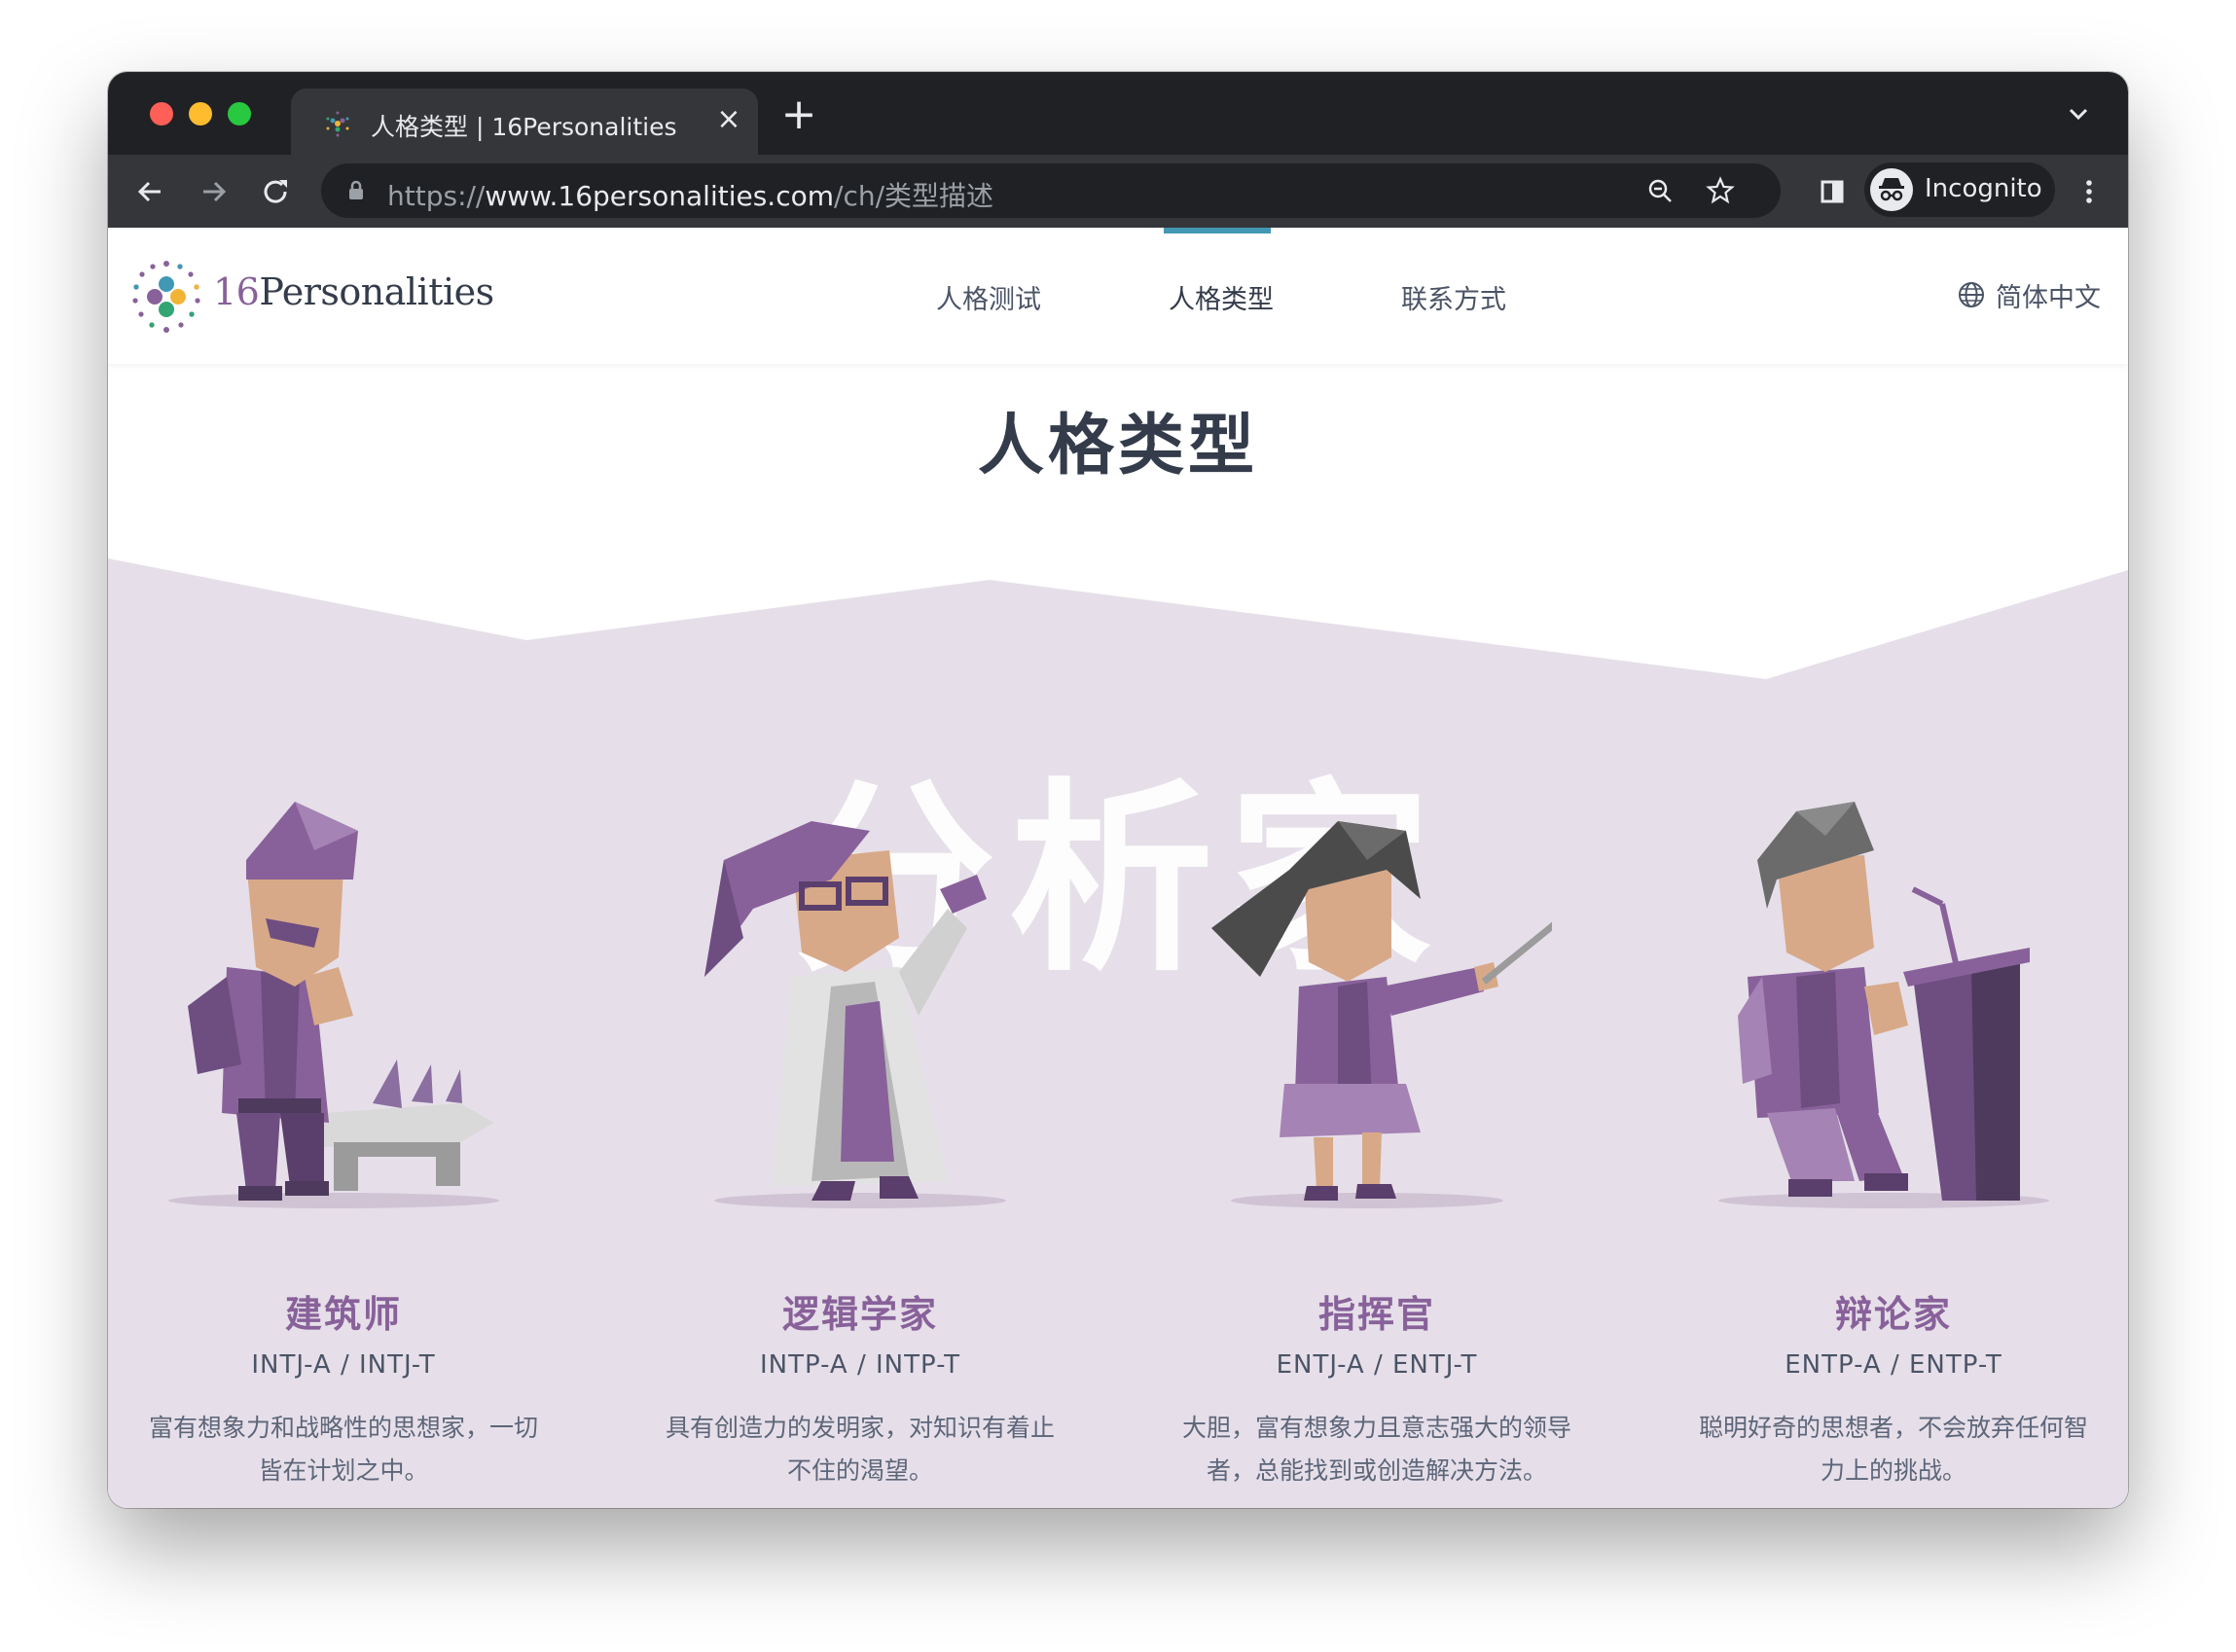 This screenshot has width=2236, height=1652. Describe the element at coordinates (1377, 1365) in the screenshot. I see `type-code: ENTJ-A / ENTJ-T` at that location.